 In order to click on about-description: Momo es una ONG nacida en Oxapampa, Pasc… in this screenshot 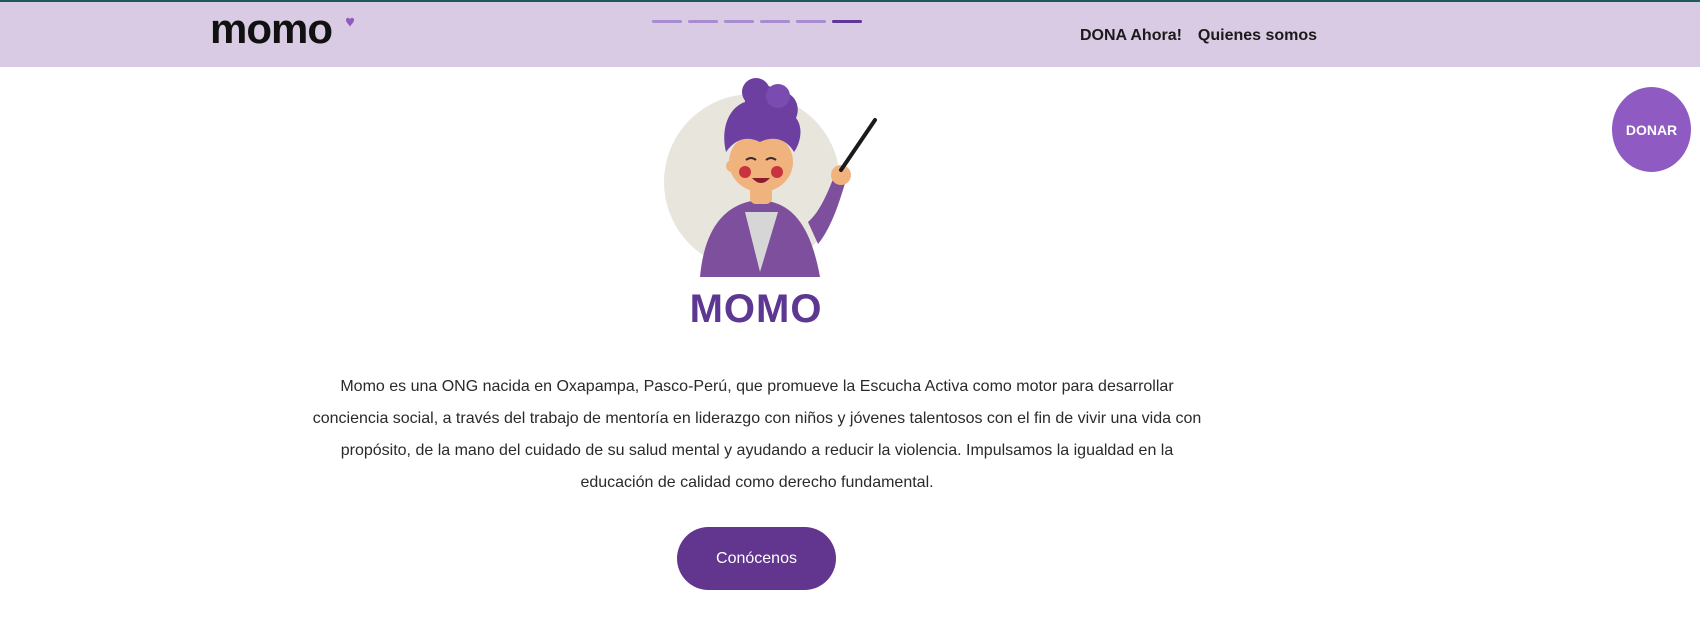, I will do `click(757, 434)`.